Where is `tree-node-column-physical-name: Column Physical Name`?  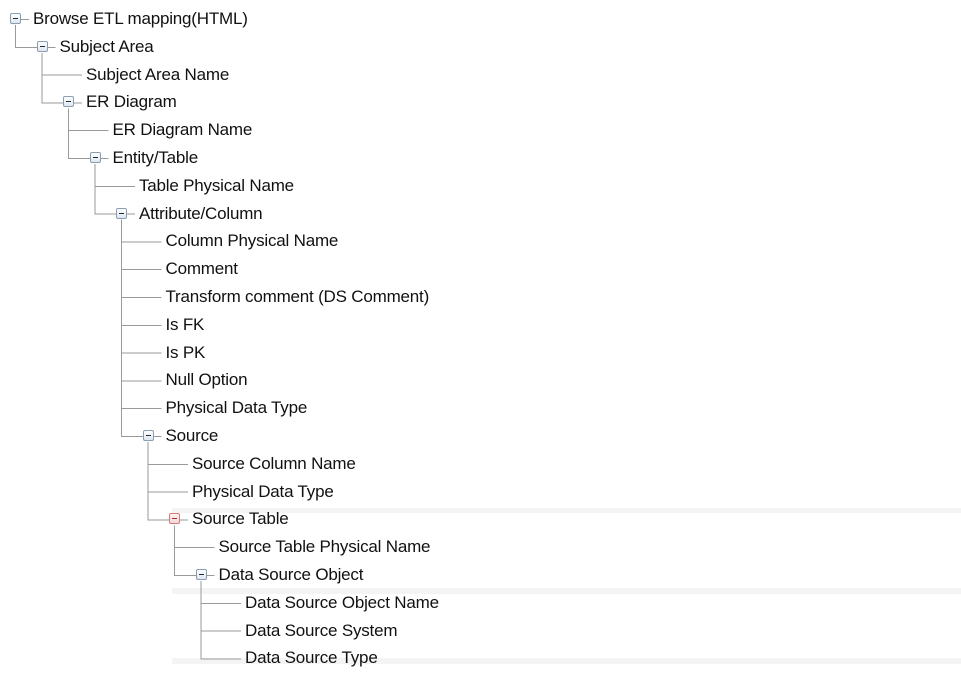 tree-node-column-physical-name: Column Physical Name is located at coordinates (480, 241).